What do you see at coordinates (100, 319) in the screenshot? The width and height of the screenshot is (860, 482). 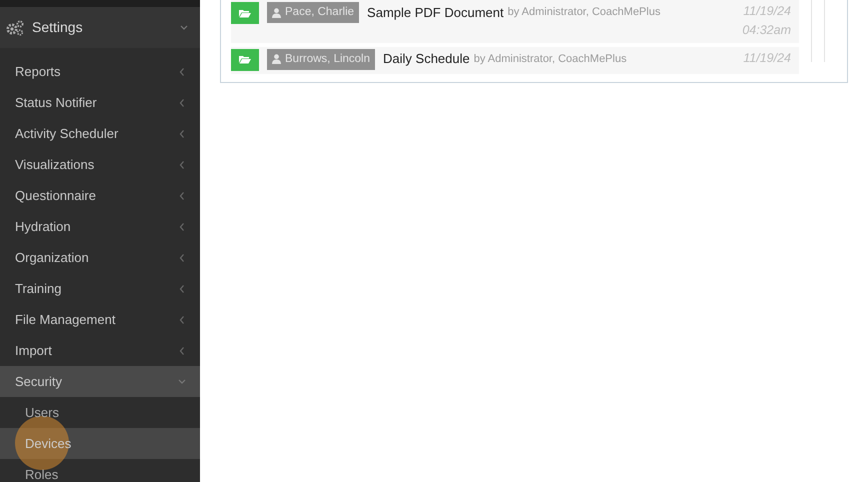 I see `sidebar-item: File Management` at bounding box center [100, 319].